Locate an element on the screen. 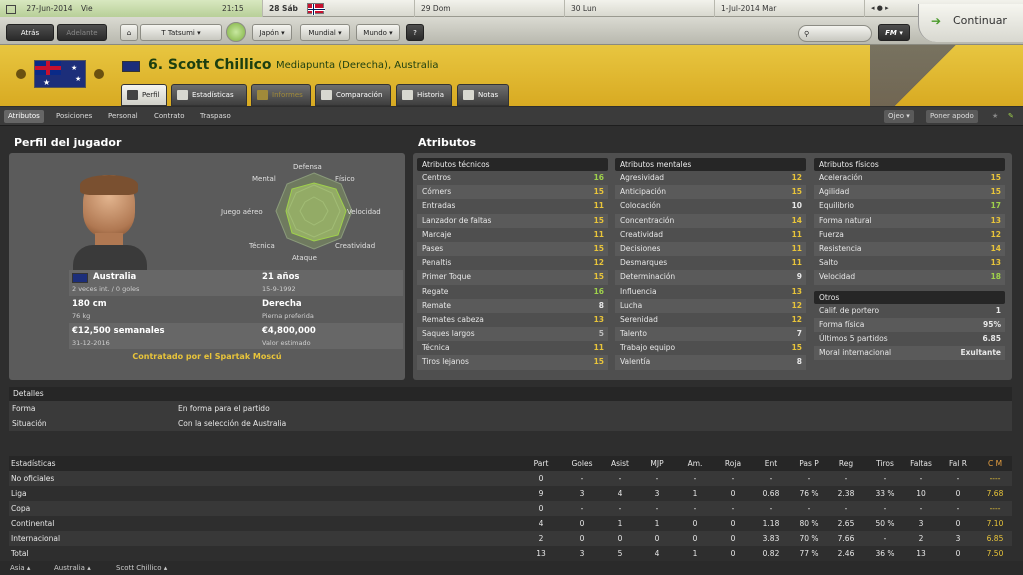 Image resolution: width=1023 pixels, height=575 pixels. attribute-row: Concentración 14 is located at coordinates (710, 220).